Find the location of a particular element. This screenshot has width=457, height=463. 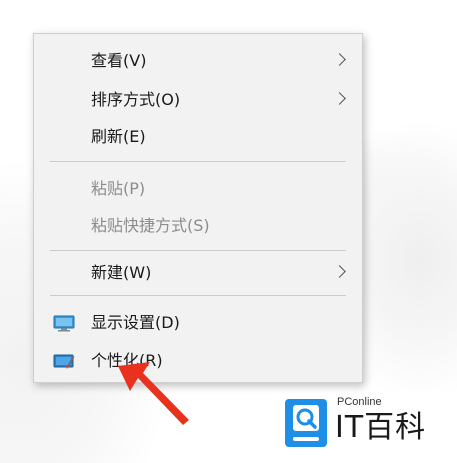

pconline-logo-icon is located at coordinates (306, 423).